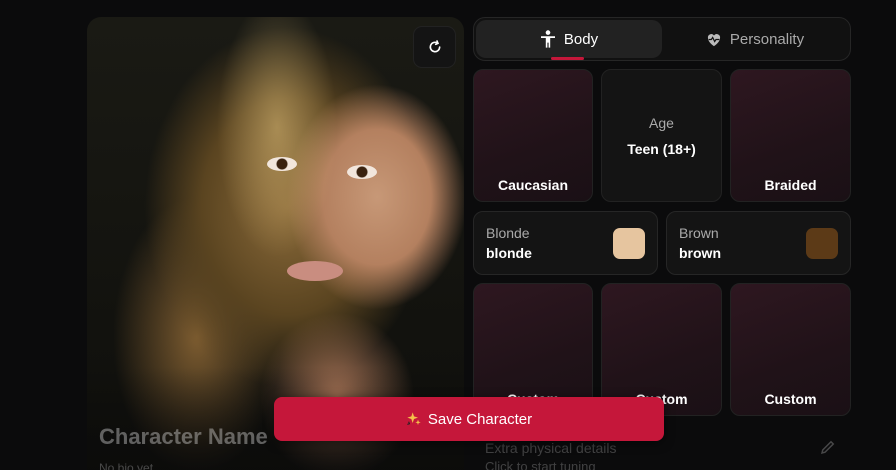 The image size is (896, 470). Describe the element at coordinates (414, 418) in the screenshot. I see `sparkles-icon` at that location.